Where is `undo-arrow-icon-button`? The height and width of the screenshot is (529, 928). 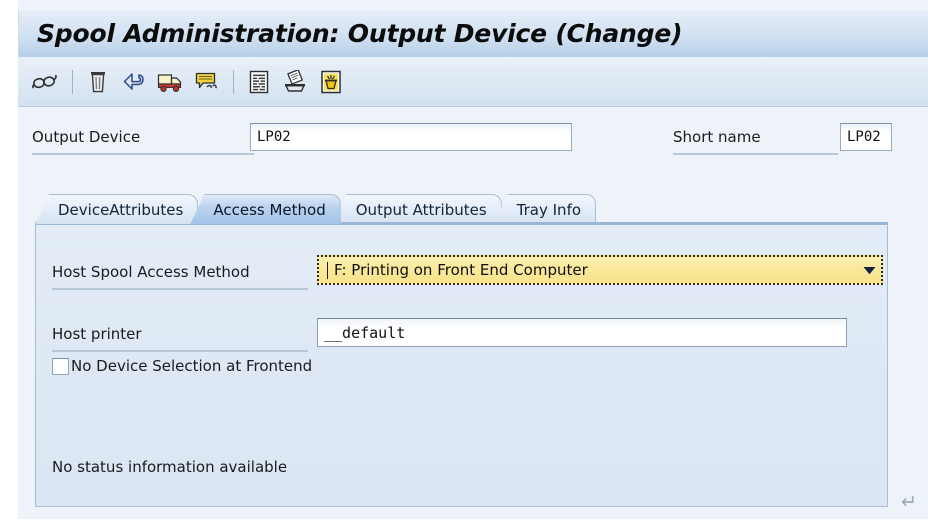 undo-arrow-icon-button is located at coordinates (134, 82).